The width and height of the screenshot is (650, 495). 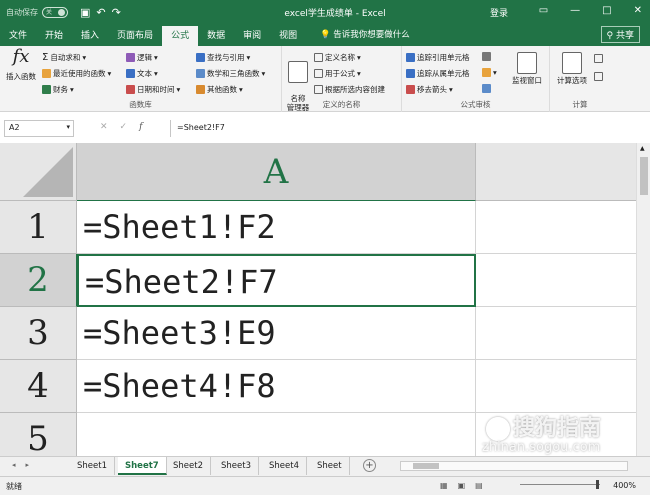 I want to click on lookup-button: 查找与引用 ▾, so click(x=223, y=57).